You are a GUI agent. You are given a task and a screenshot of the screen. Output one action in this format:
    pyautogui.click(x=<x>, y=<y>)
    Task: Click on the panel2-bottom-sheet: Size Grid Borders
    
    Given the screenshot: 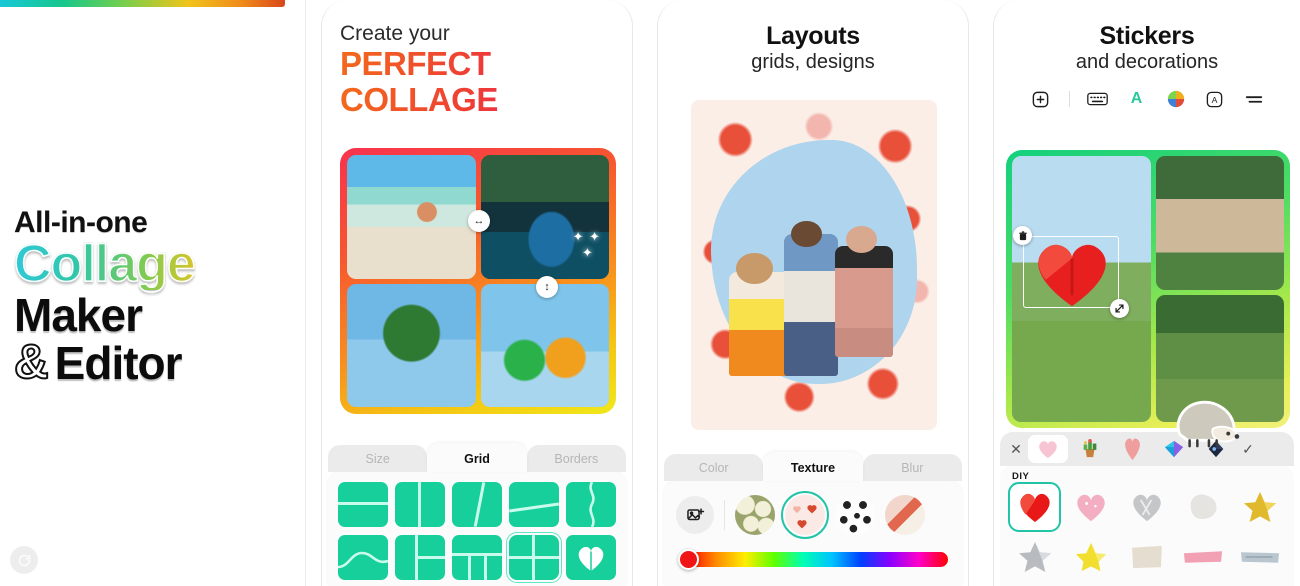 What is the action you would take?
    pyautogui.click(x=477, y=514)
    